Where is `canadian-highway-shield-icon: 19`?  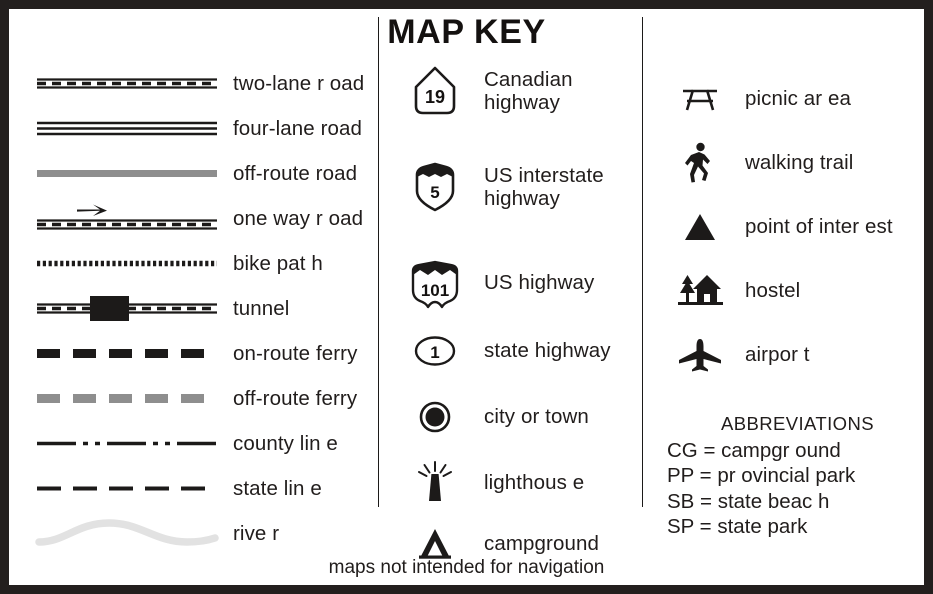
canadian-highway-shield-icon: 19 is located at coordinates (435, 91).